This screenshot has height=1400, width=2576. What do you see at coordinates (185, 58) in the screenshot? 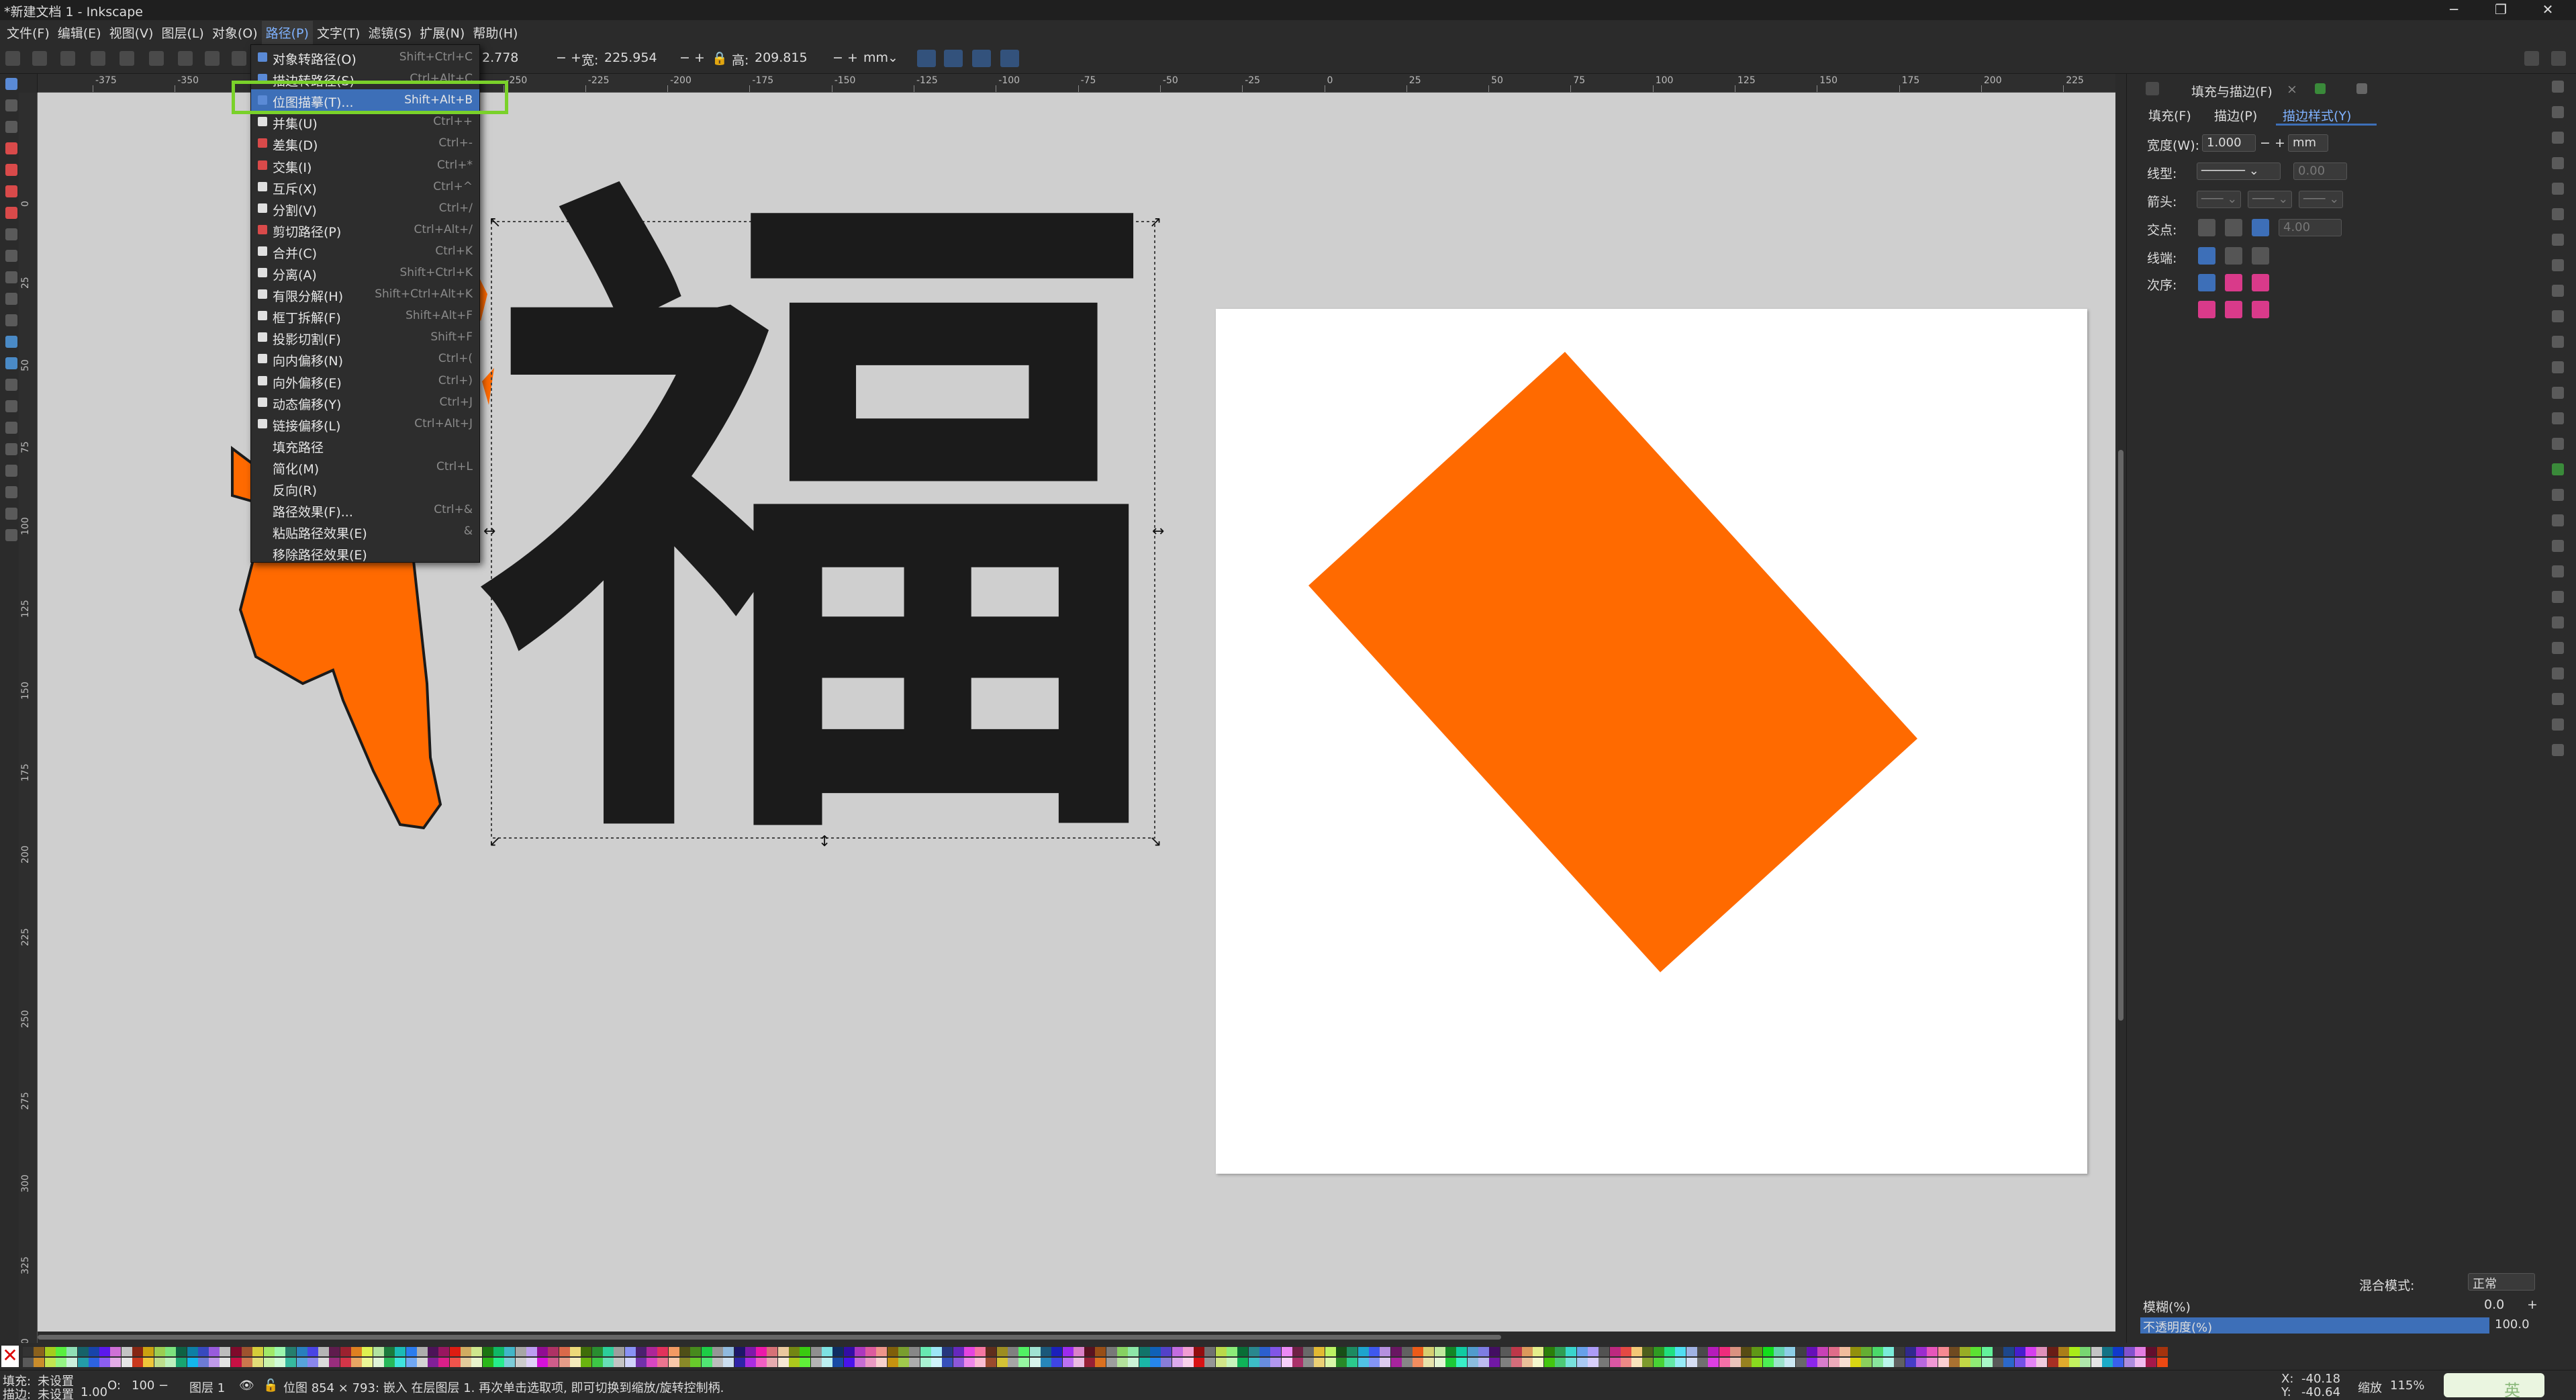
I see `flip-vertical-icon` at bounding box center [185, 58].